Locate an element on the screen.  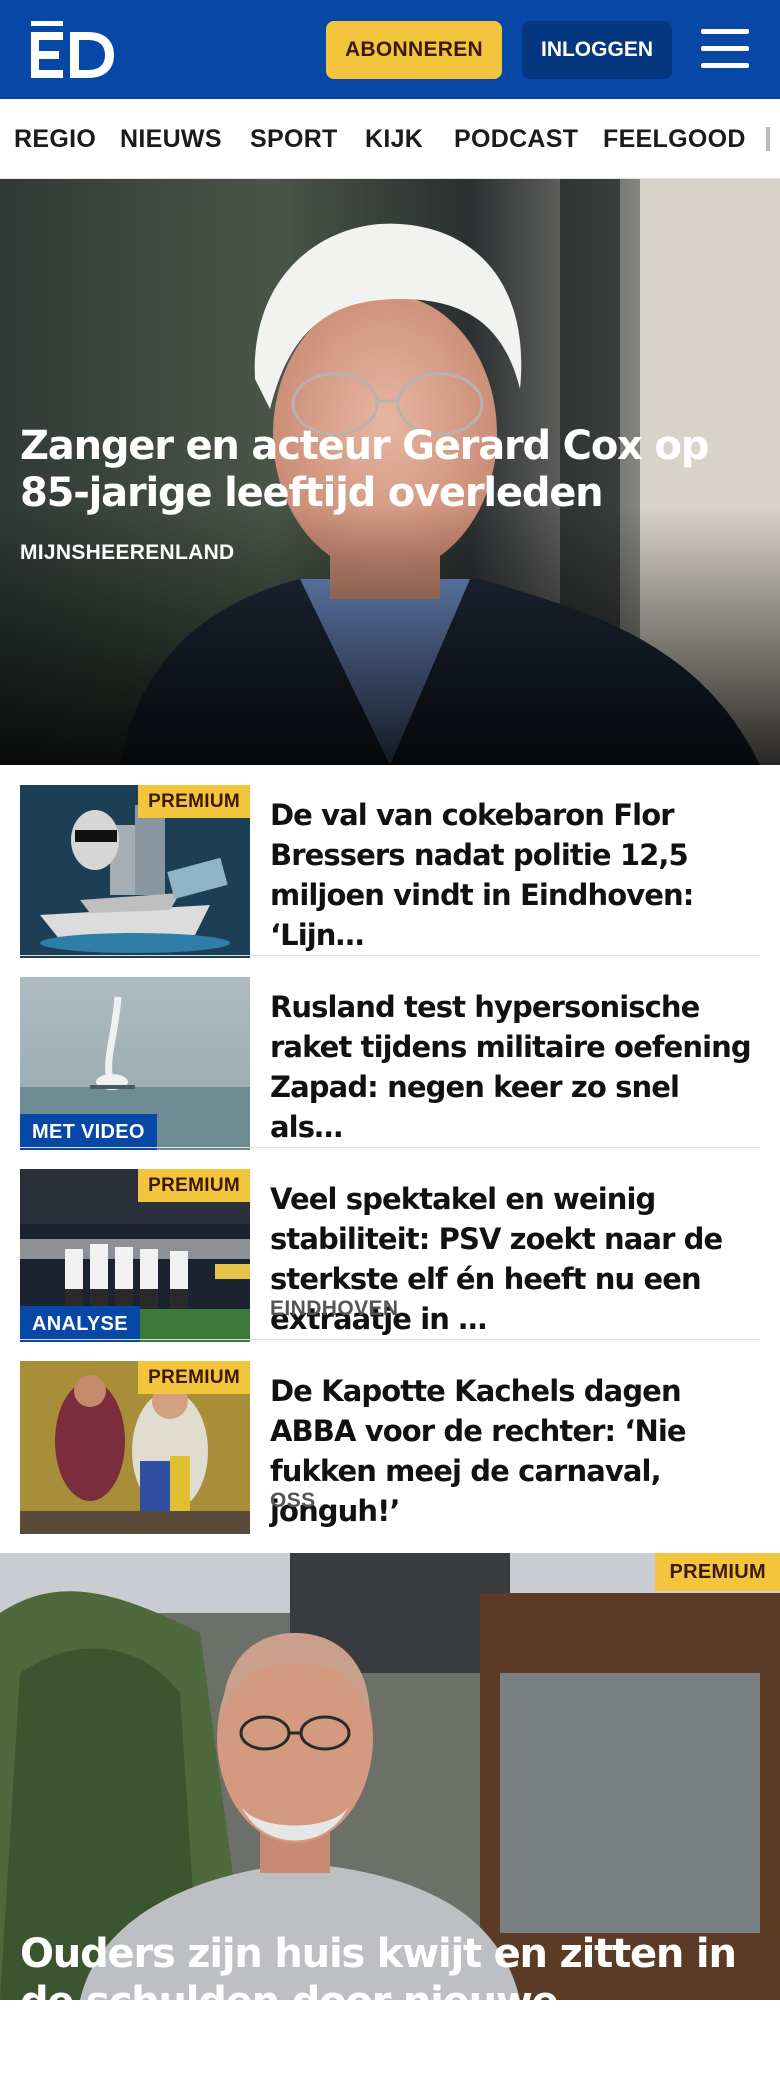
nav-item-sport: SPORT is located at coordinates (294, 138).